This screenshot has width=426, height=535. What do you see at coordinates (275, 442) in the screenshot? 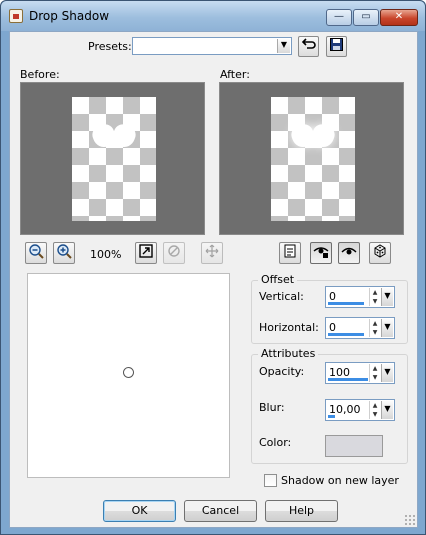
I see `color-label: Color:` at bounding box center [275, 442].